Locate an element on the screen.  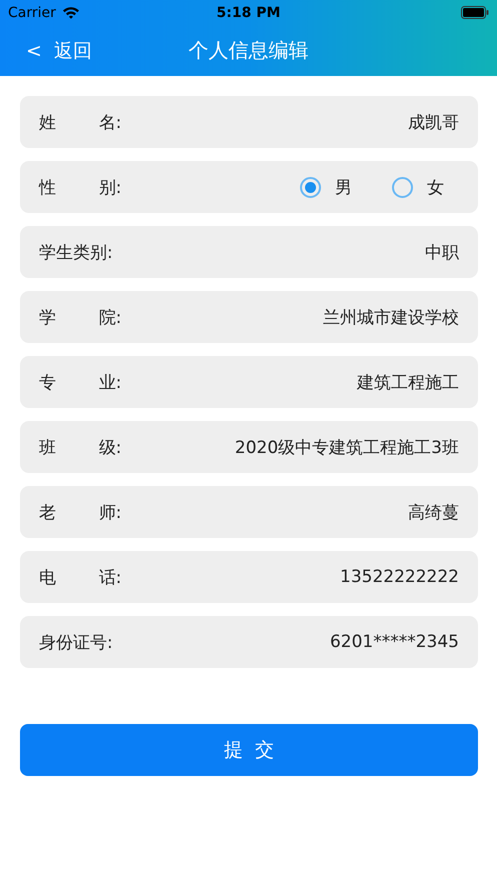
back-link: < 返回 is located at coordinates (59, 51).